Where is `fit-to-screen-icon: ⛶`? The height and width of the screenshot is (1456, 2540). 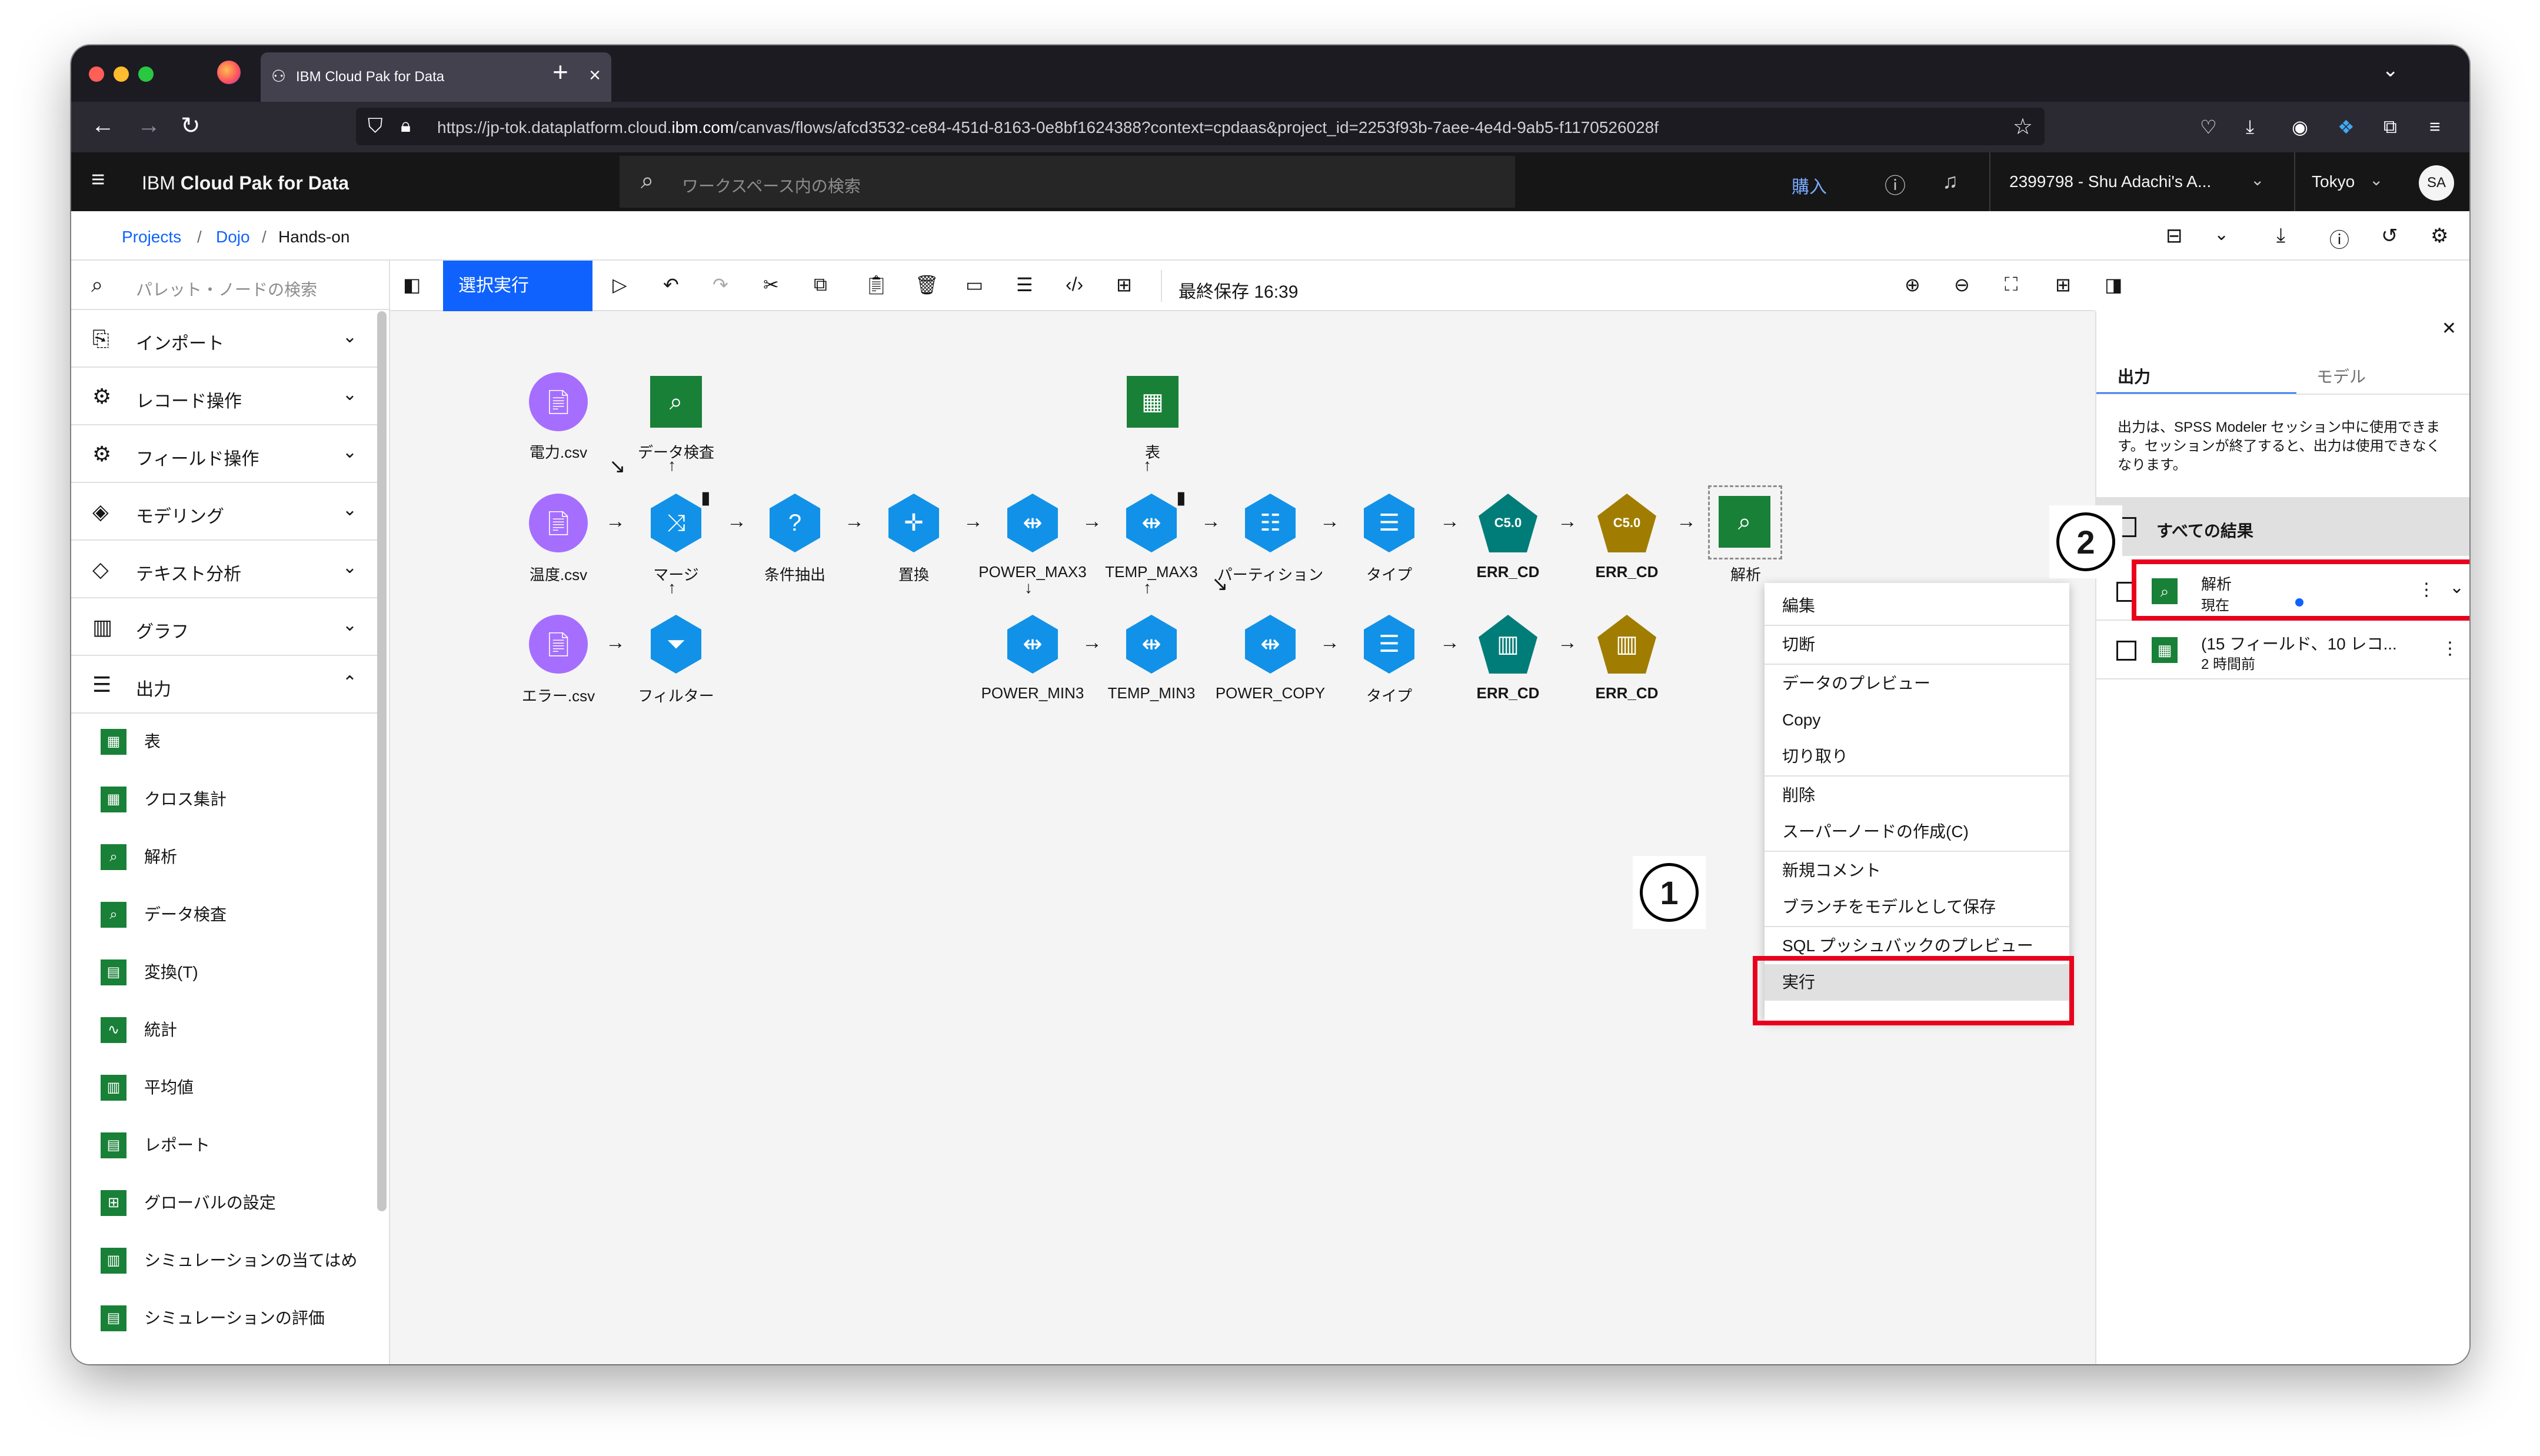 fit-to-screen-icon: ⛶ is located at coordinates (2012, 285).